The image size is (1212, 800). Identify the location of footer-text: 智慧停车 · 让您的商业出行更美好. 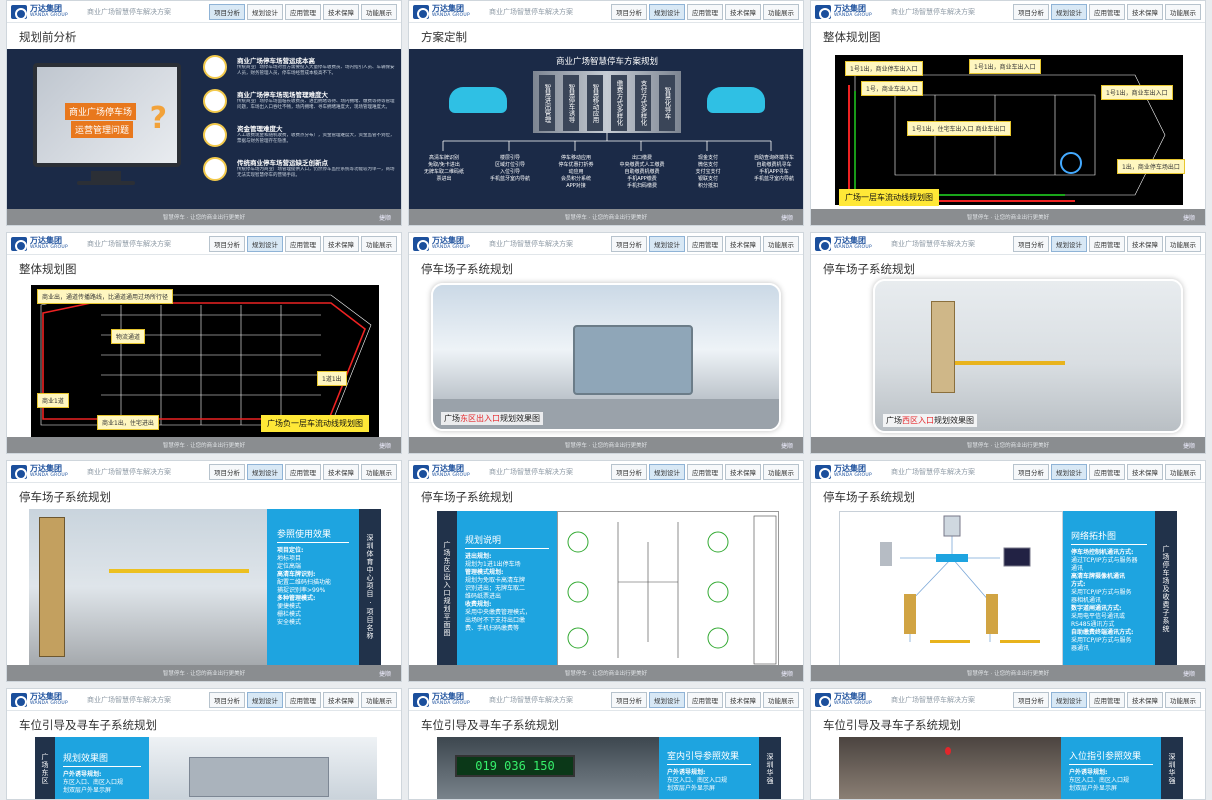
(204, 218).